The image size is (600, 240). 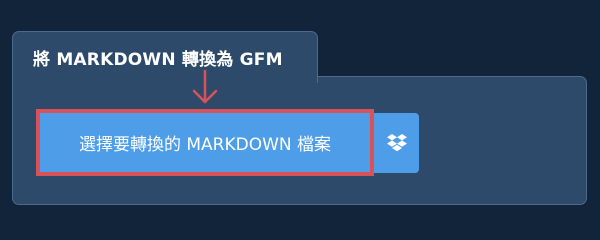 I want to click on select-button-label: 選擇要轉換的 MARKDOWN 檔案, so click(x=205, y=145).